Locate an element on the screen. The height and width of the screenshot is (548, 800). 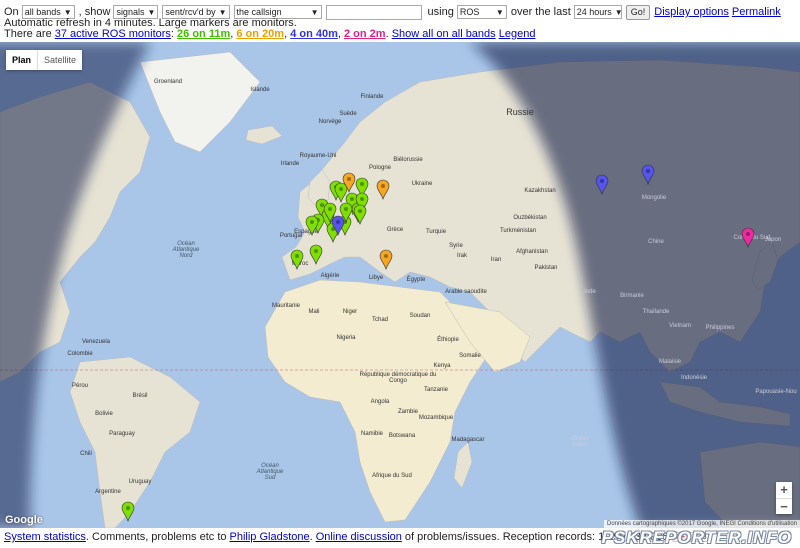
zoom-control: + − is located at coordinates (784, 498).